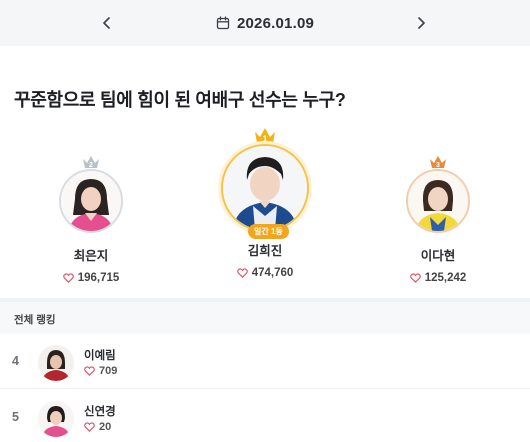 The image size is (530, 442). I want to click on ranking-rank: 5, so click(15, 417).